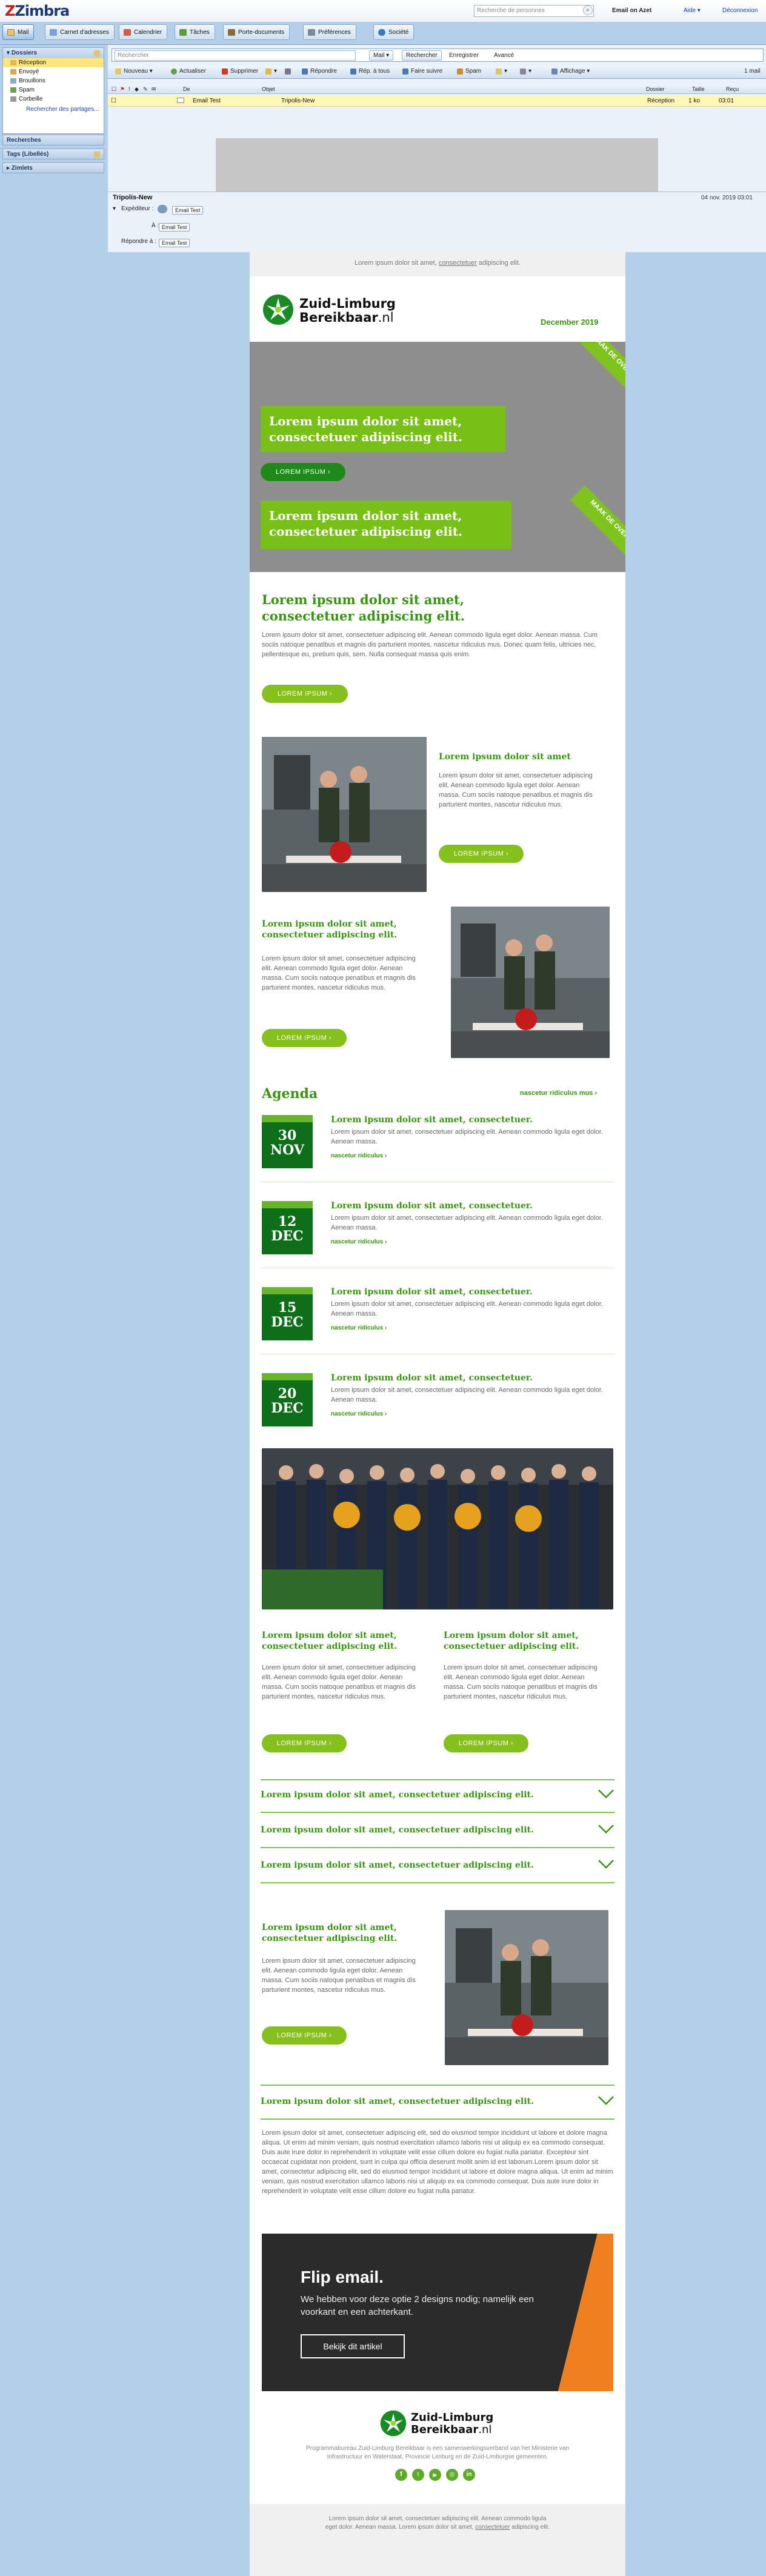 The image size is (766, 2576). What do you see at coordinates (53, 99) in the screenshot?
I see `folder-trash: Corbeille` at bounding box center [53, 99].